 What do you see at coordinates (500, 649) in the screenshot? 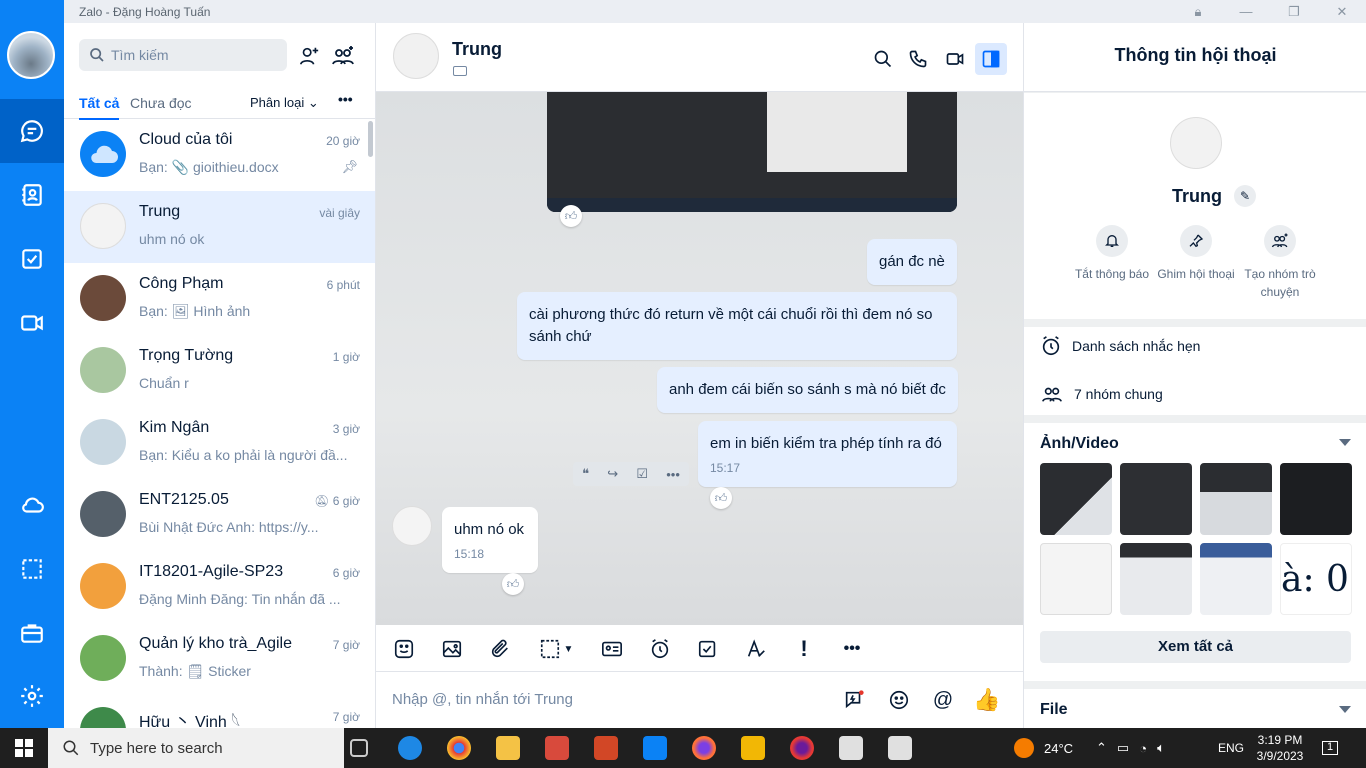
I see `attach-file-button` at bounding box center [500, 649].